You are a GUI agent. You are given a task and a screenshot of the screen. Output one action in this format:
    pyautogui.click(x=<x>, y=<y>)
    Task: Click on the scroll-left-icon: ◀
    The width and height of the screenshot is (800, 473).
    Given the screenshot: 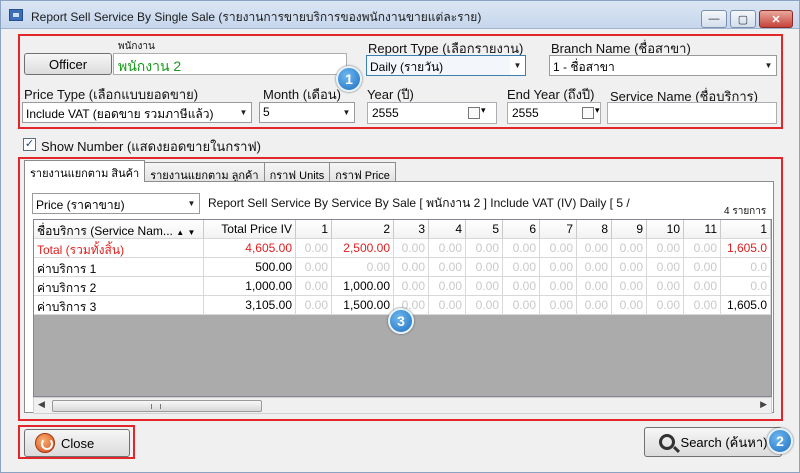 What is the action you would take?
    pyautogui.click(x=41, y=404)
    